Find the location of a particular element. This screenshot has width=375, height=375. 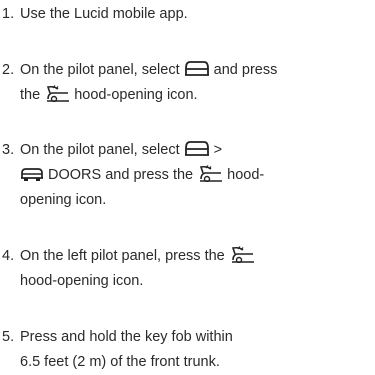

step-3-text-c: DOORS and press the is located at coordinates (121, 175).